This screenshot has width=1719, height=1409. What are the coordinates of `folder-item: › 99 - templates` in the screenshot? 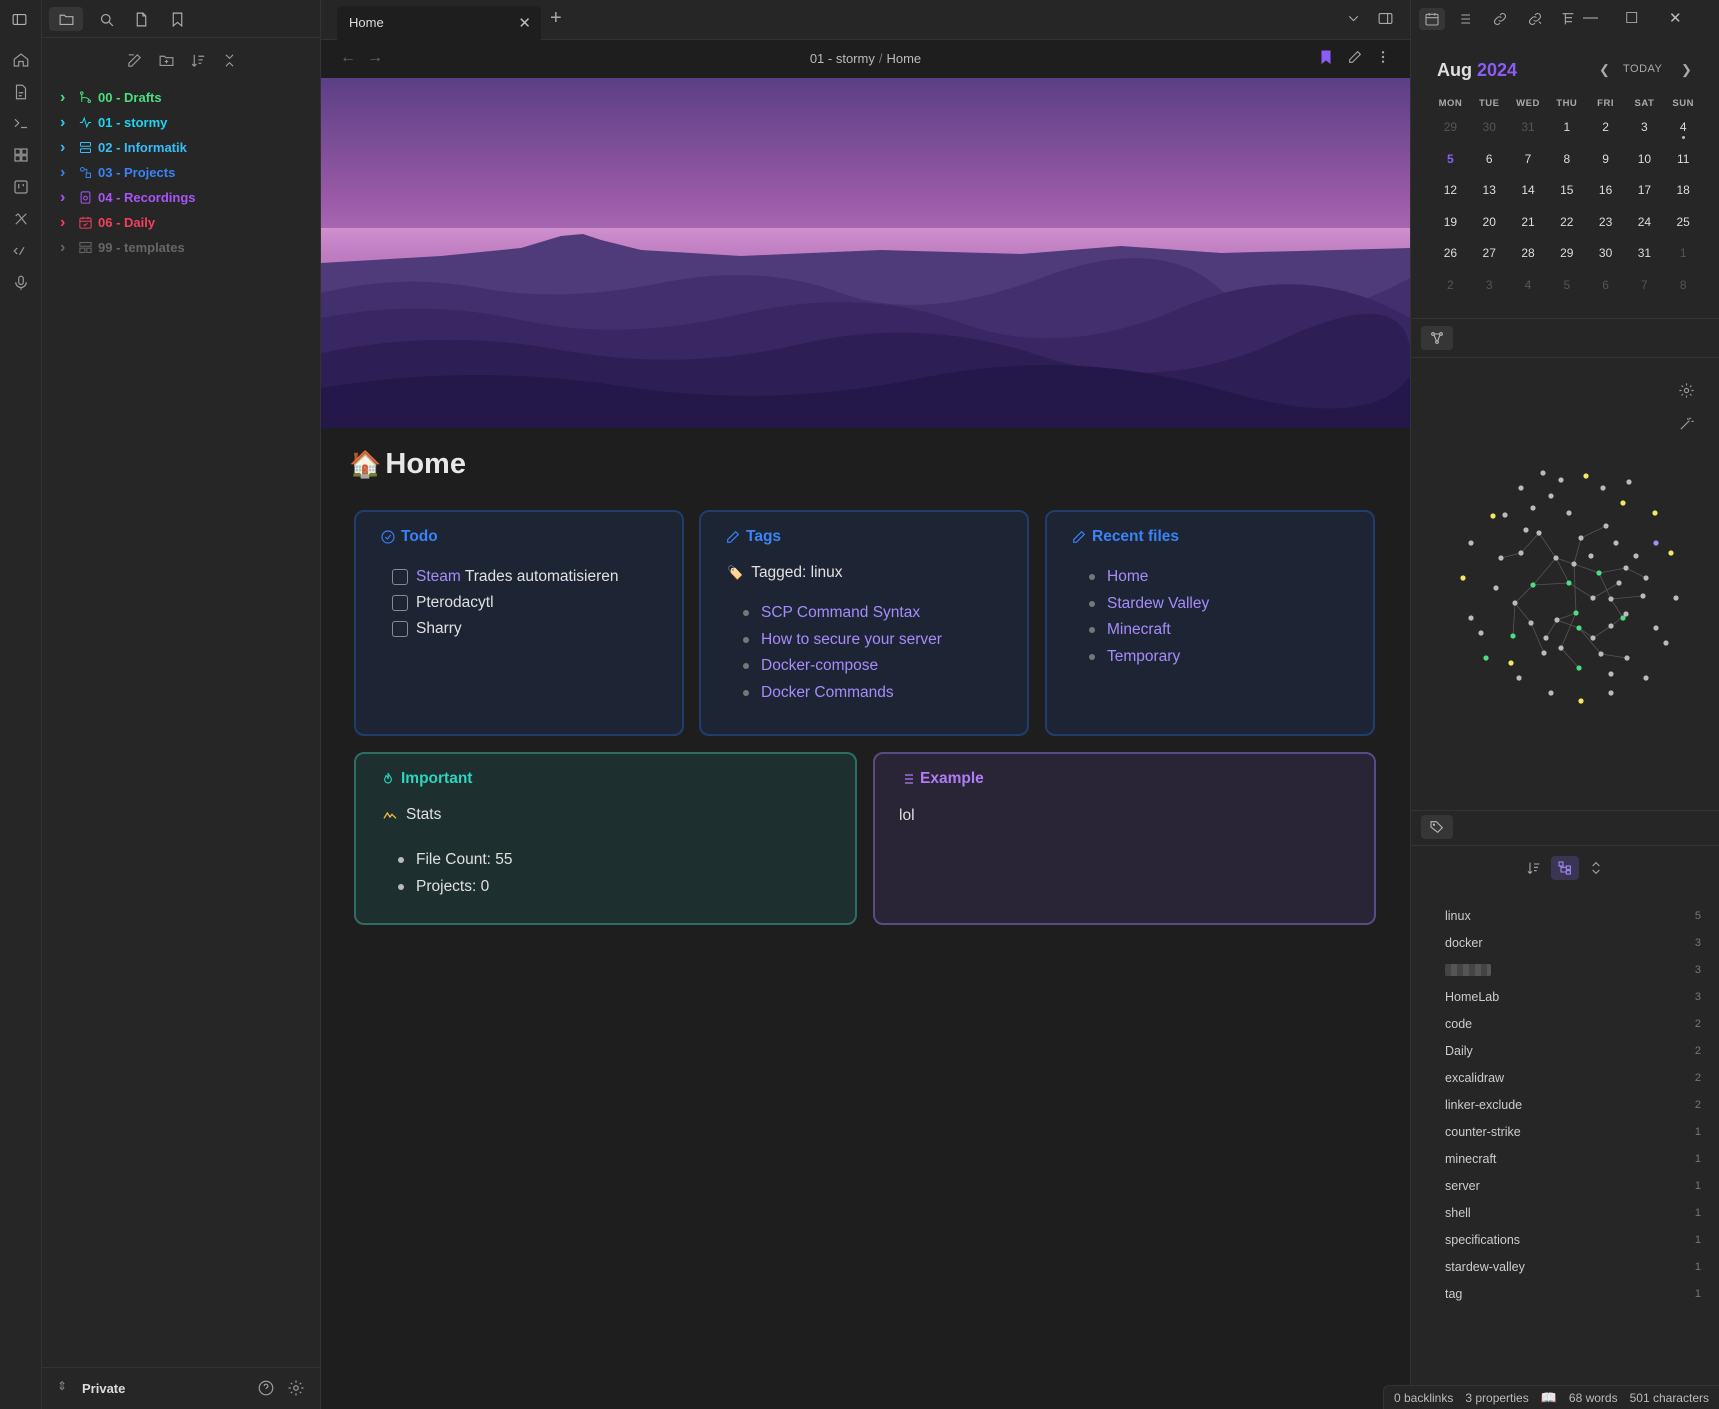 It's located at (181, 247).